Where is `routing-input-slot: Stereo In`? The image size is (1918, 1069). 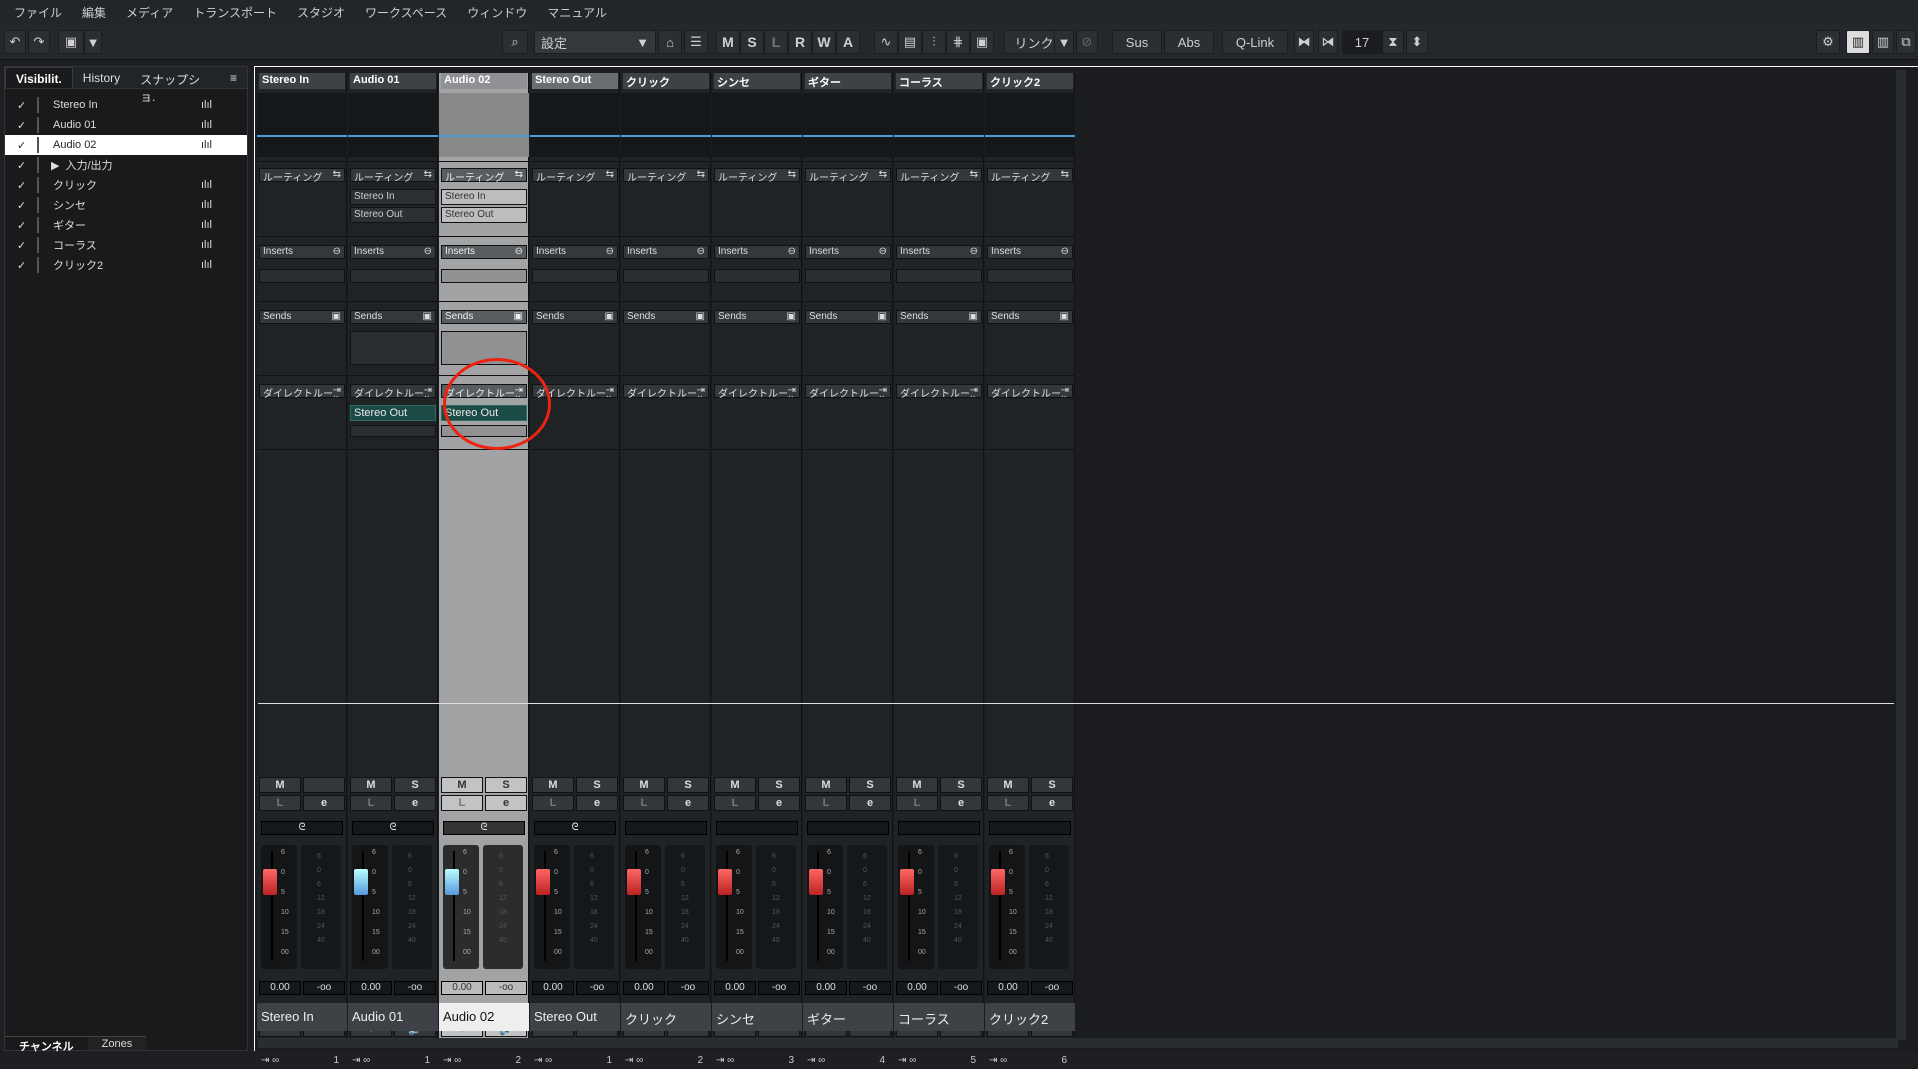
routing-input-slot: Stereo In is located at coordinates (393, 197).